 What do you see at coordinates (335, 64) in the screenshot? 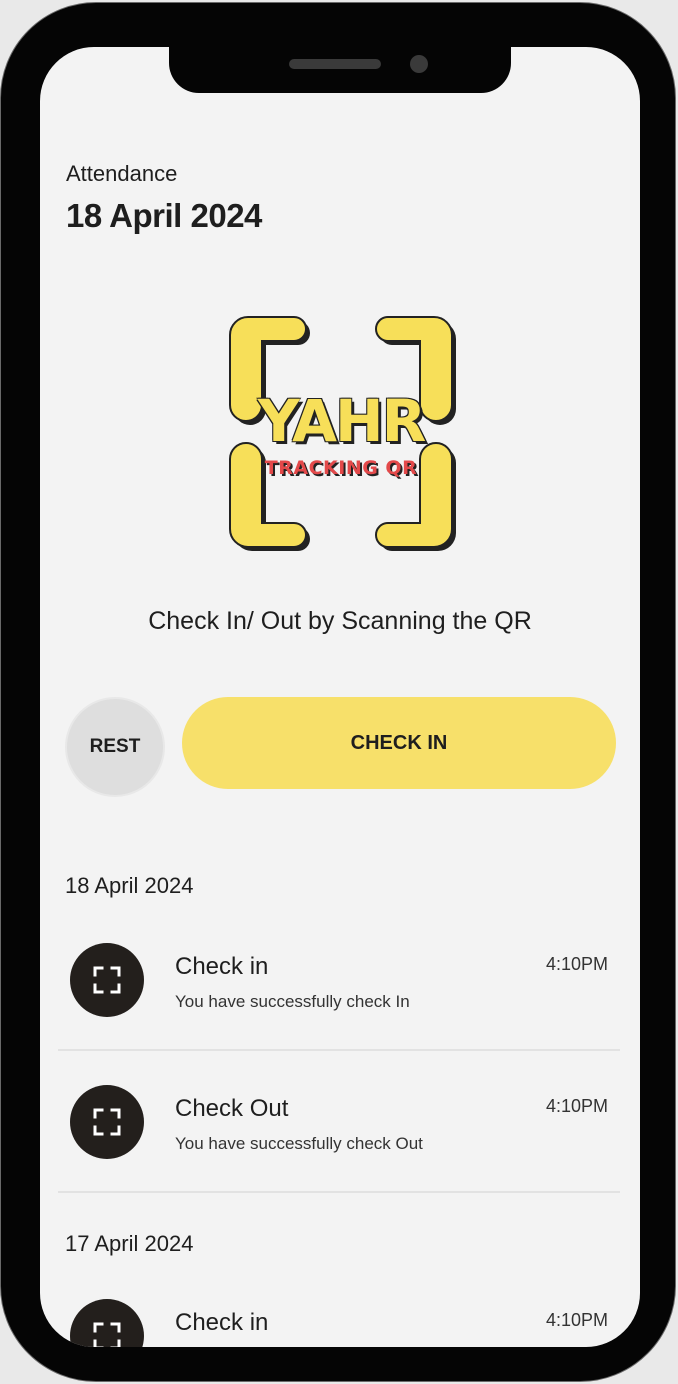
I see `speaker-grille` at bounding box center [335, 64].